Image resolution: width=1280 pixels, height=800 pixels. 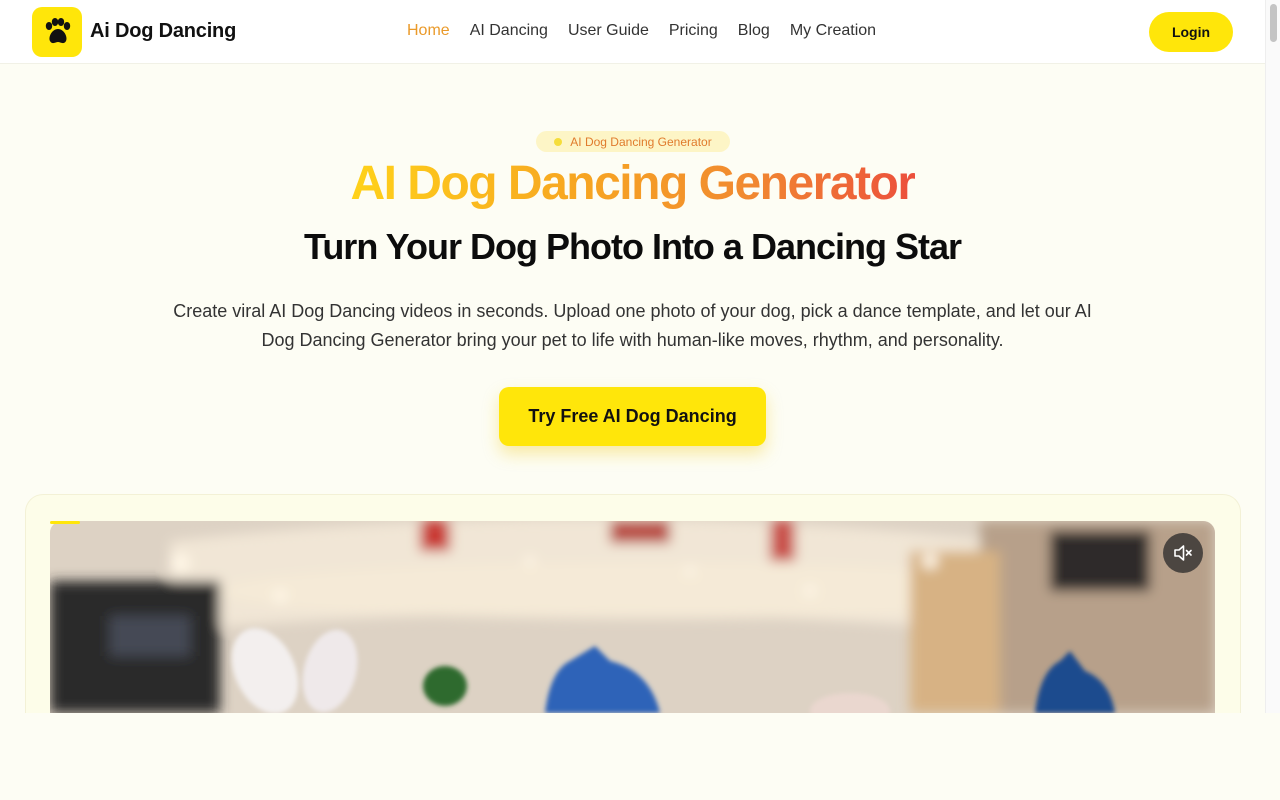 I want to click on brand-name: Ai Dog Dancing, so click(x=163, y=31).